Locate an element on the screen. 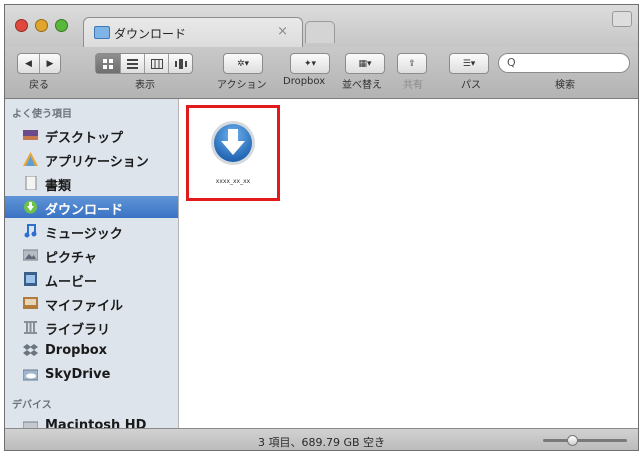  tab-title: ダウンロード is located at coordinates (150, 34).